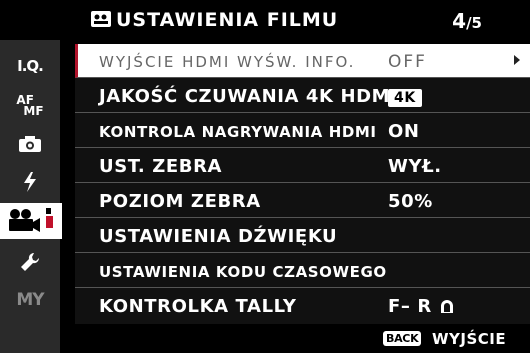 This screenshot has height=353, width=530. I want to click on my-menu-icon: MY, so click(30, 300).